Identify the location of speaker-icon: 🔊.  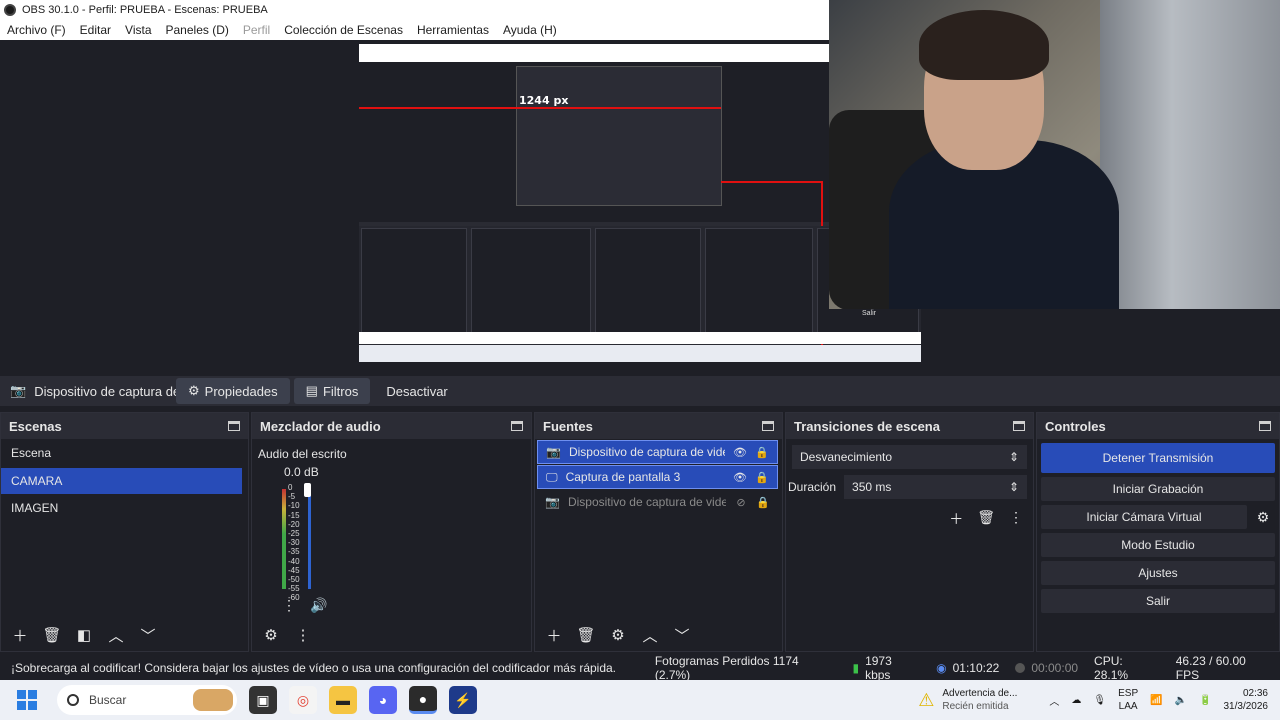
(318, 605).